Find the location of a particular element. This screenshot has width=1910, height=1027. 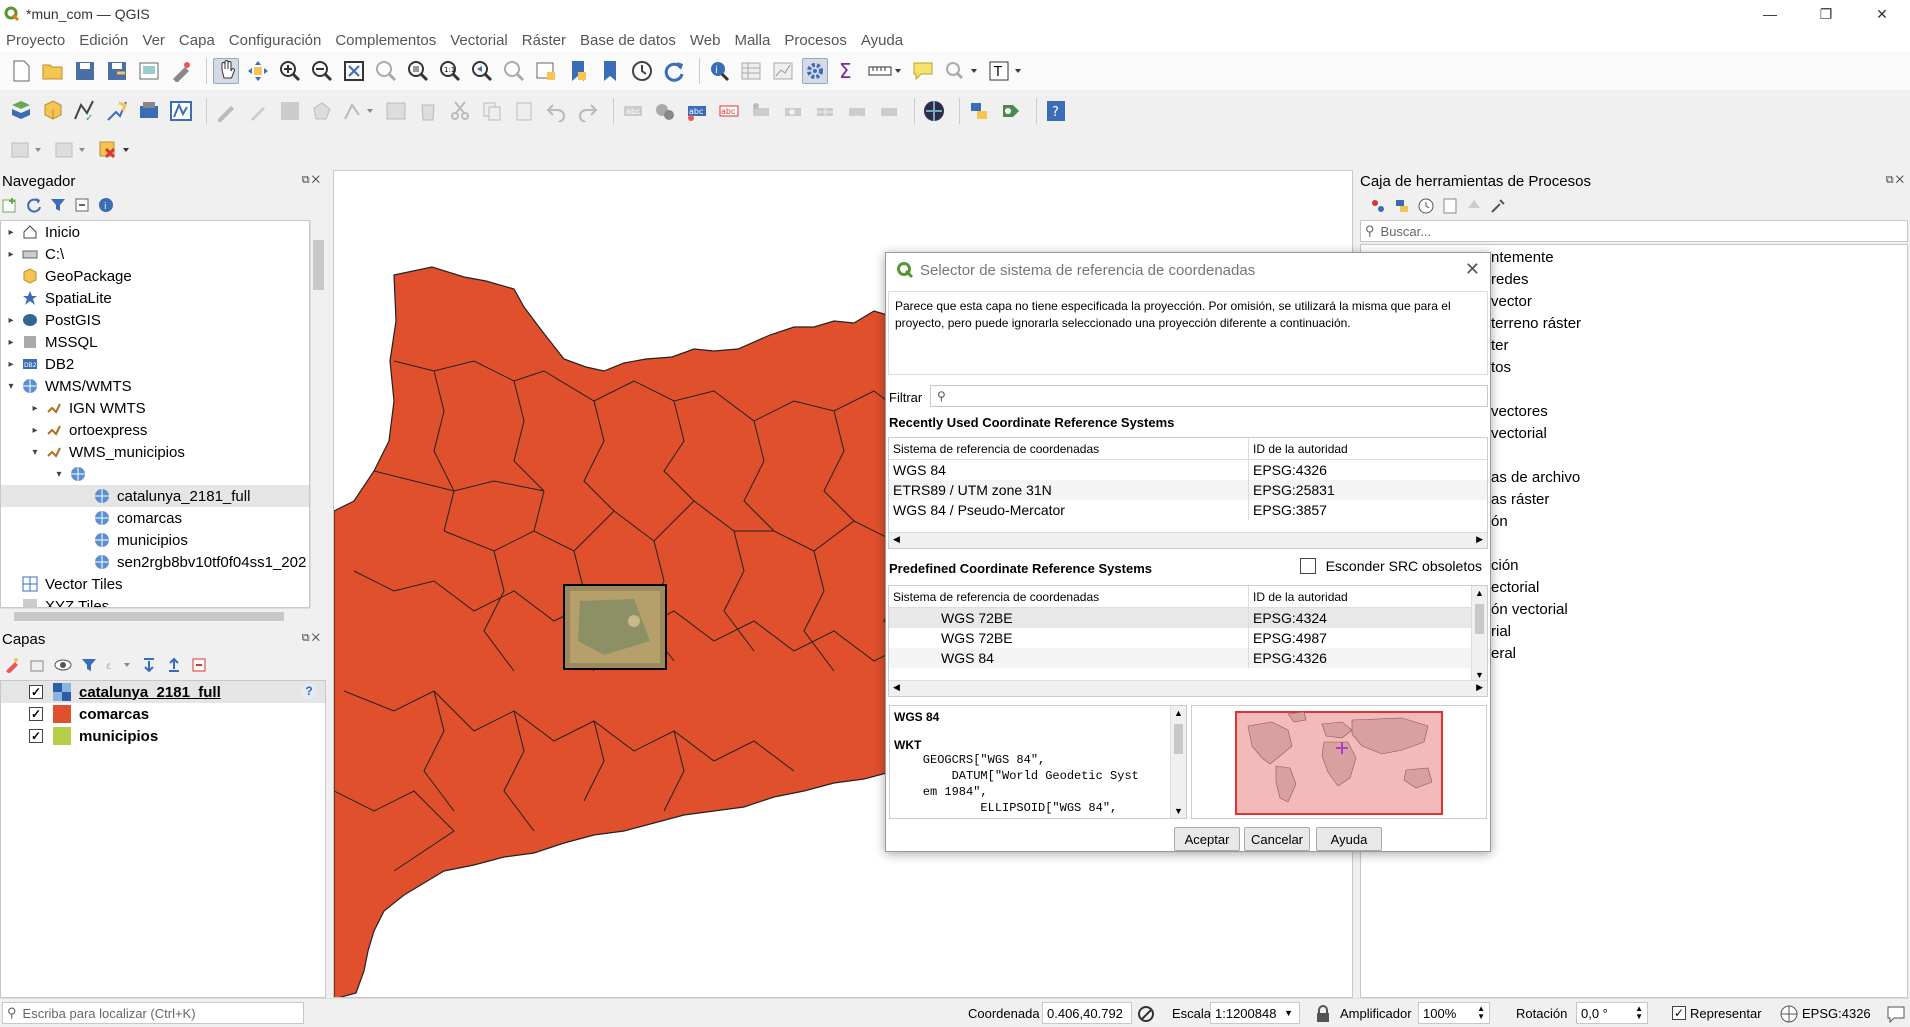

label-settings-icon: abc is located at coordinates (697, 111).